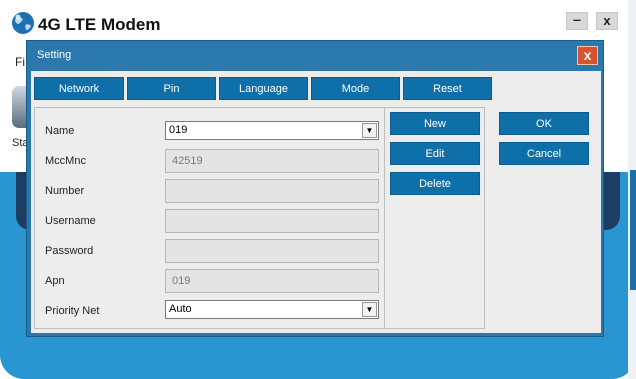  I want to click on tab-pin: Pin, so click(171, 88).